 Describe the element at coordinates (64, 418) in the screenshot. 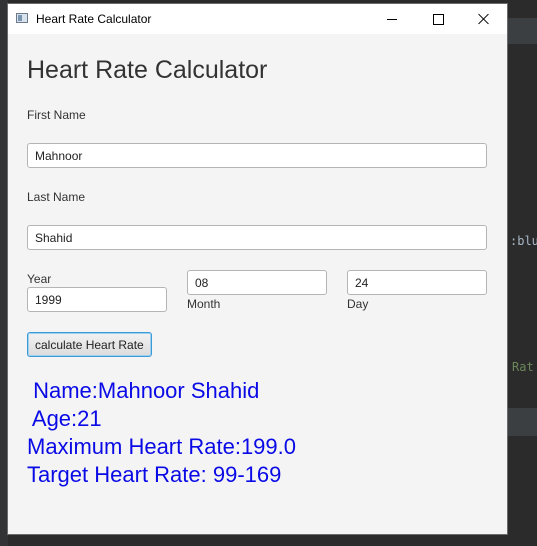

I see `result-age: Age:21` at that location.